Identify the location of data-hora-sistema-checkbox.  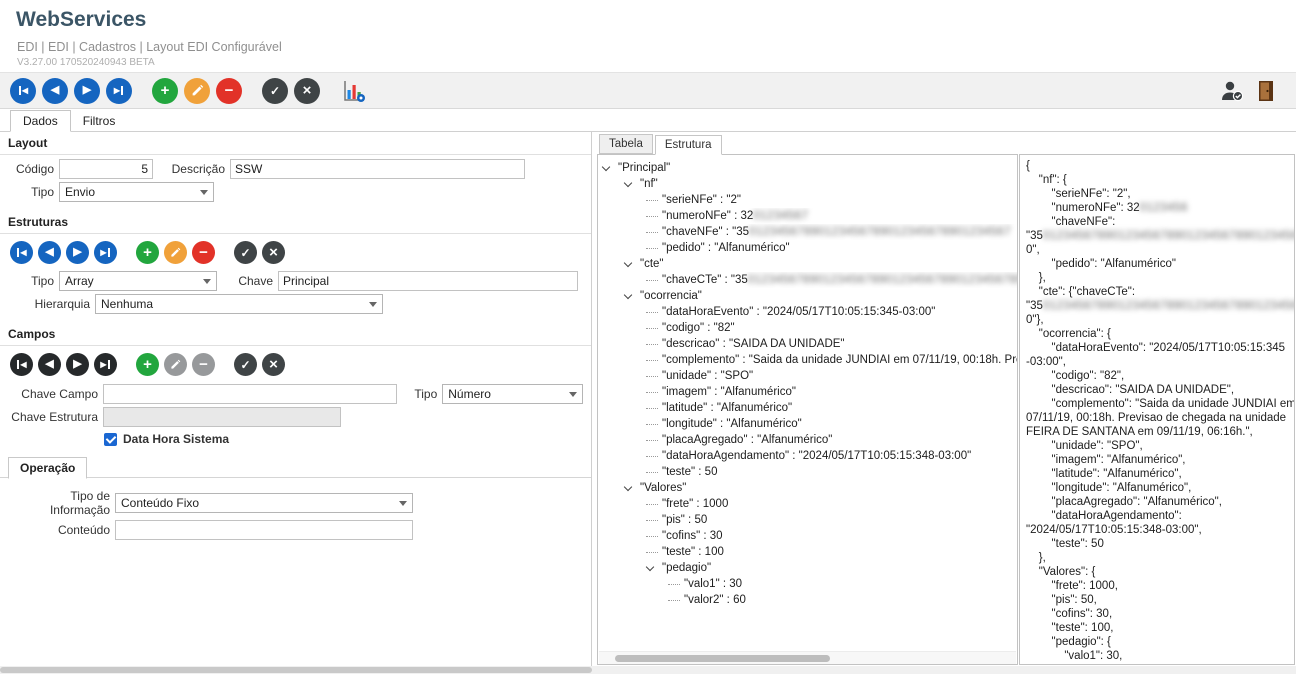
(110, 439).